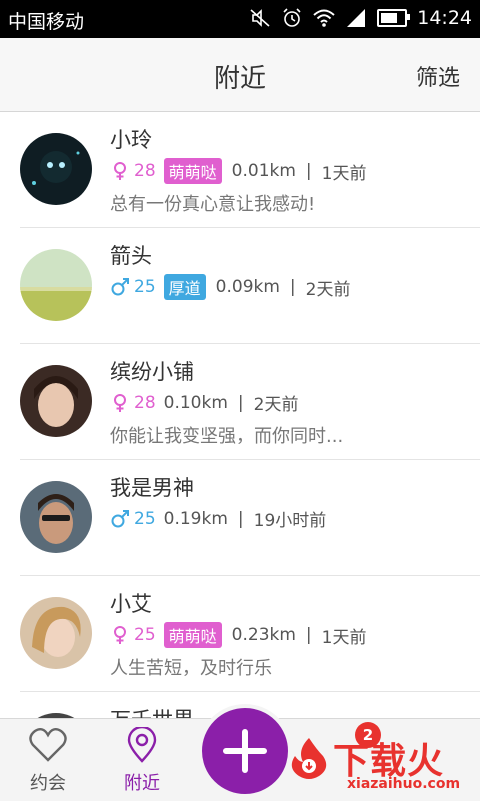  Describe the element at coordinates (382, 764) in the screenshot. I see `watermark-logo: 下载火 xiazaihuo.com` at that location.